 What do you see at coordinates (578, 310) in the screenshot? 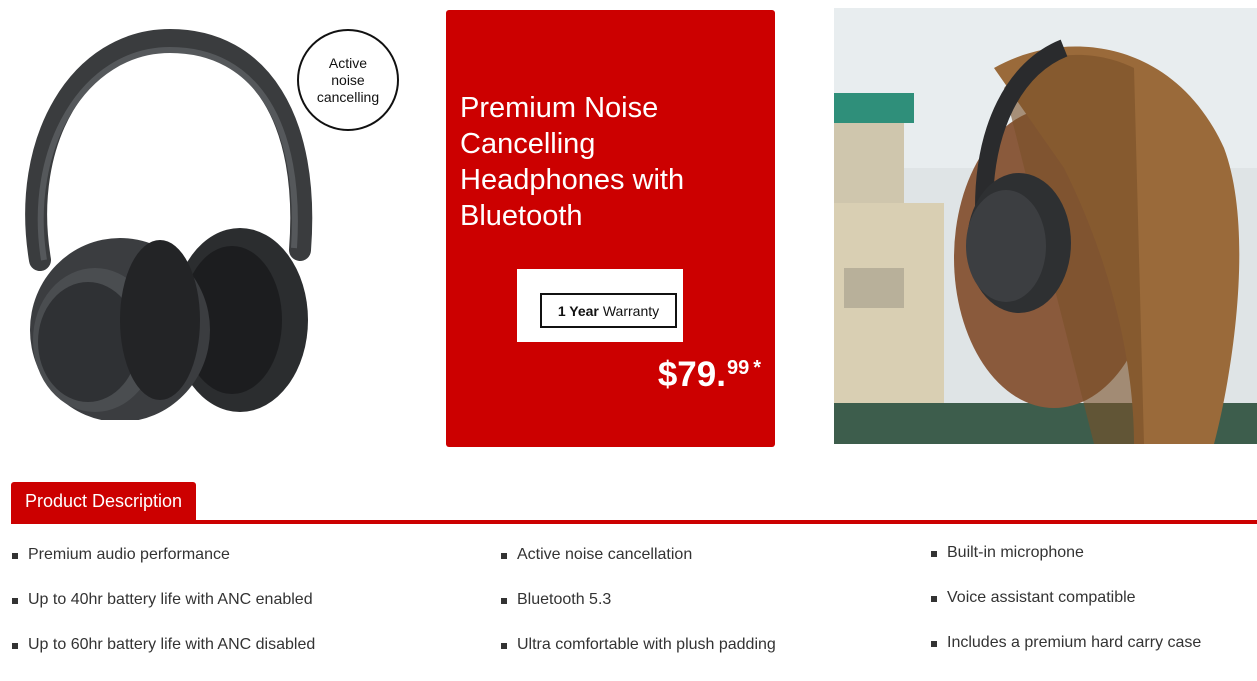
I see `warranty-duration: 1 Year` at bounding box center [578, 310].